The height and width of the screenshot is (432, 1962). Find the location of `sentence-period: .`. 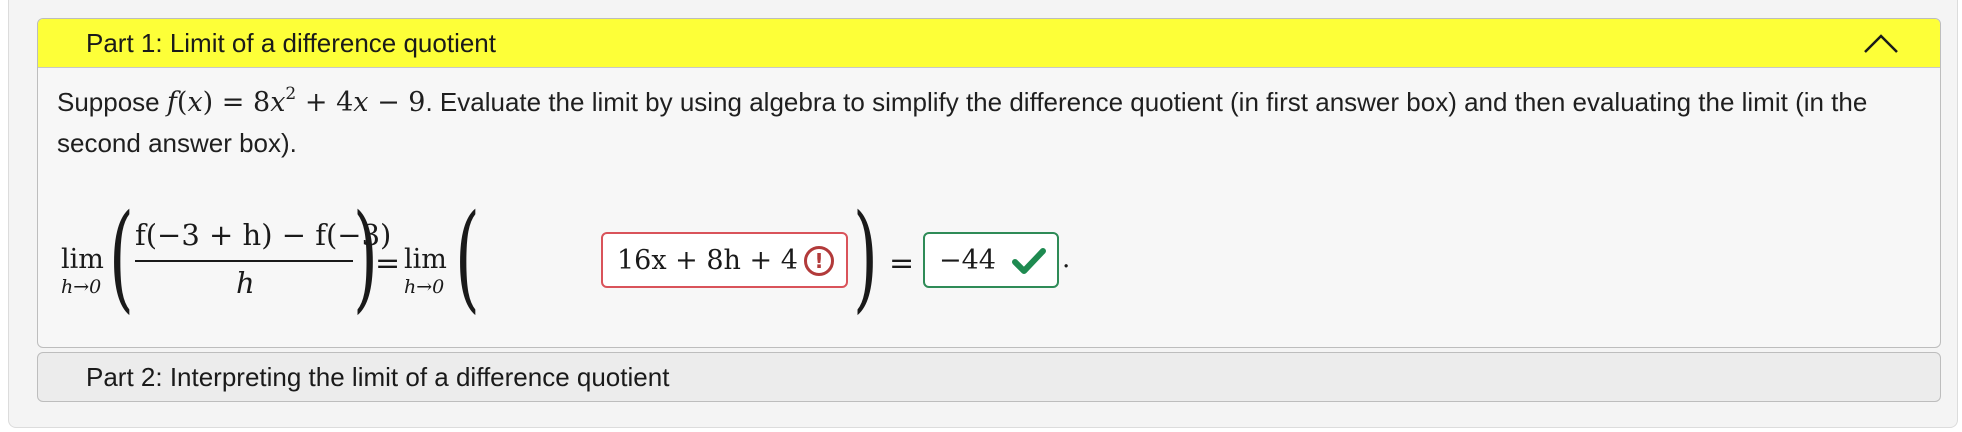

sentence-period: . is located at coordinates (1066, 259).